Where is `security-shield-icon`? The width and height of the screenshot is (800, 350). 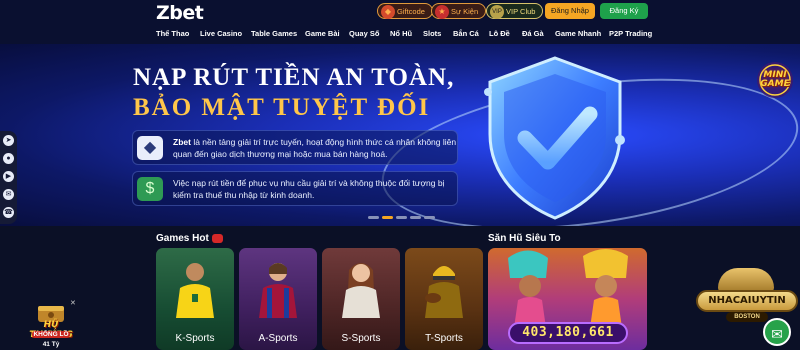
security-shield-icon is located at coordinates (554, 138).